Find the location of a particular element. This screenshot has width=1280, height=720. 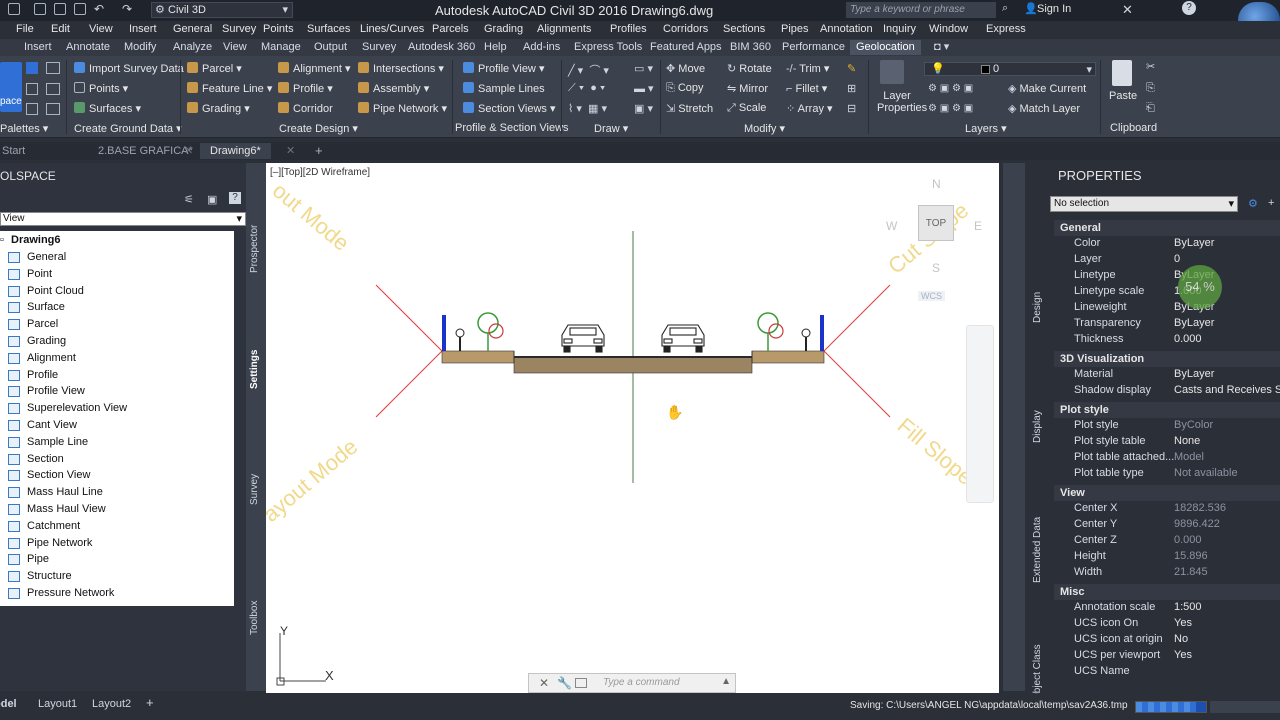

property-value: Model is located at coordinates (1189, 457).